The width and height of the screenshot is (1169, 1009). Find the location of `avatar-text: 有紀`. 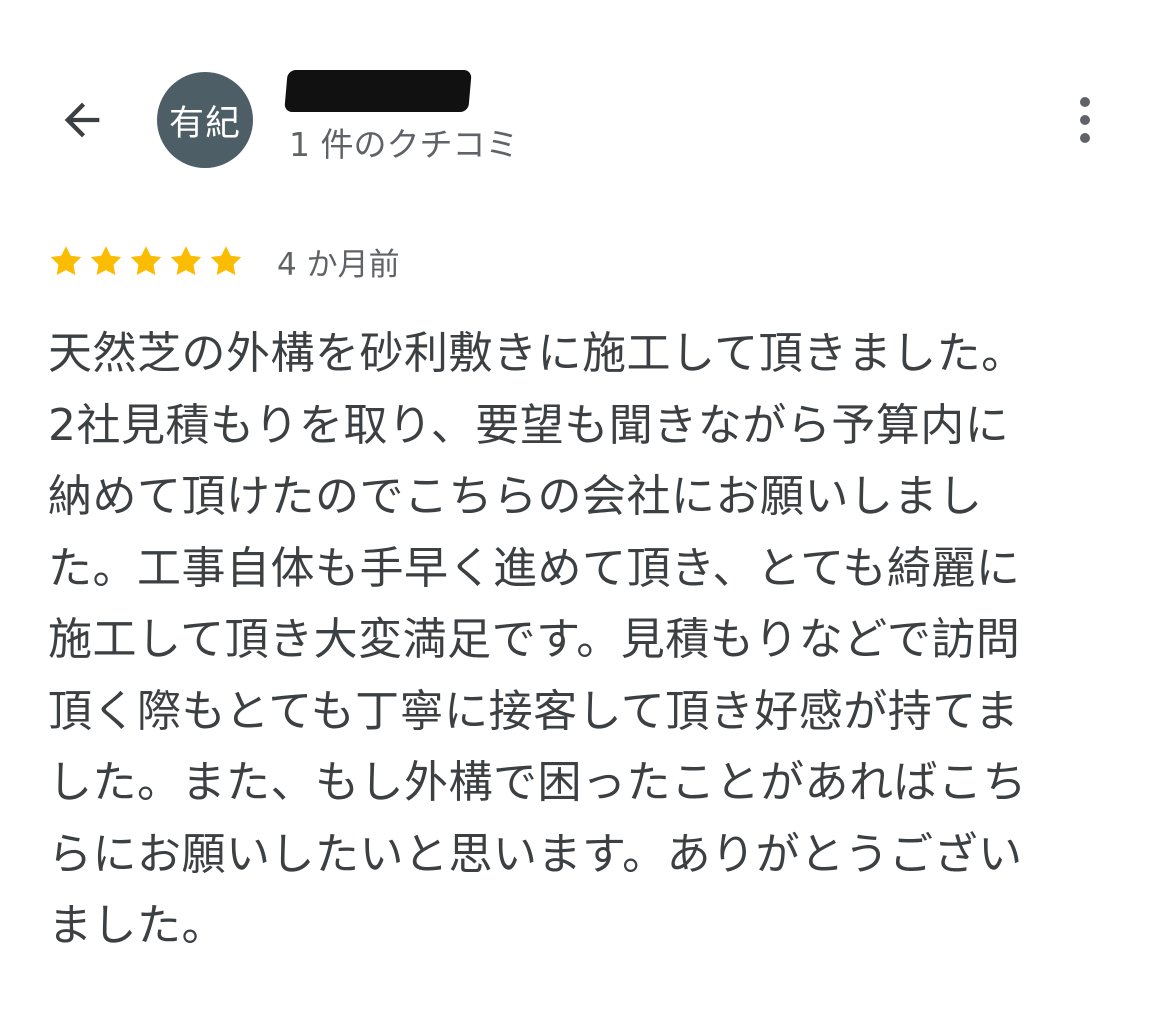

avatar-text: 有紀 is located at coordinates (204, 123).